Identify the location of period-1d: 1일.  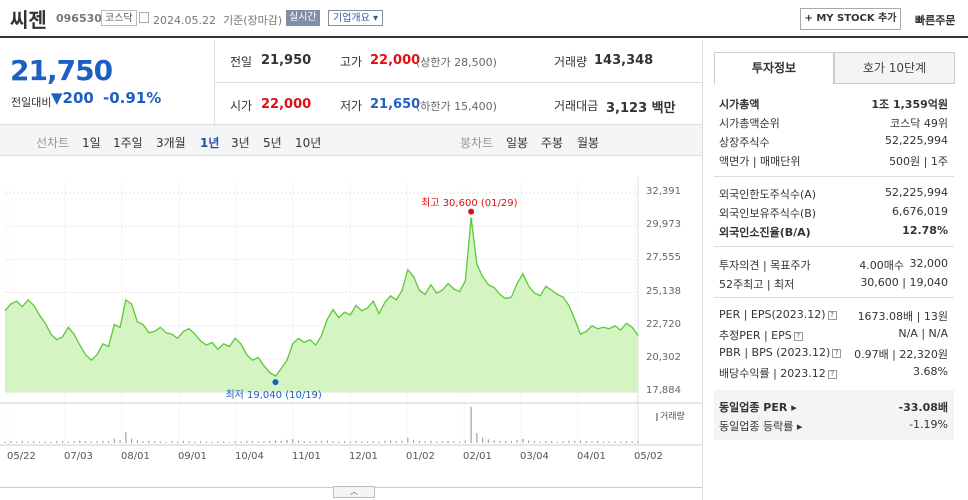
(91, 142).